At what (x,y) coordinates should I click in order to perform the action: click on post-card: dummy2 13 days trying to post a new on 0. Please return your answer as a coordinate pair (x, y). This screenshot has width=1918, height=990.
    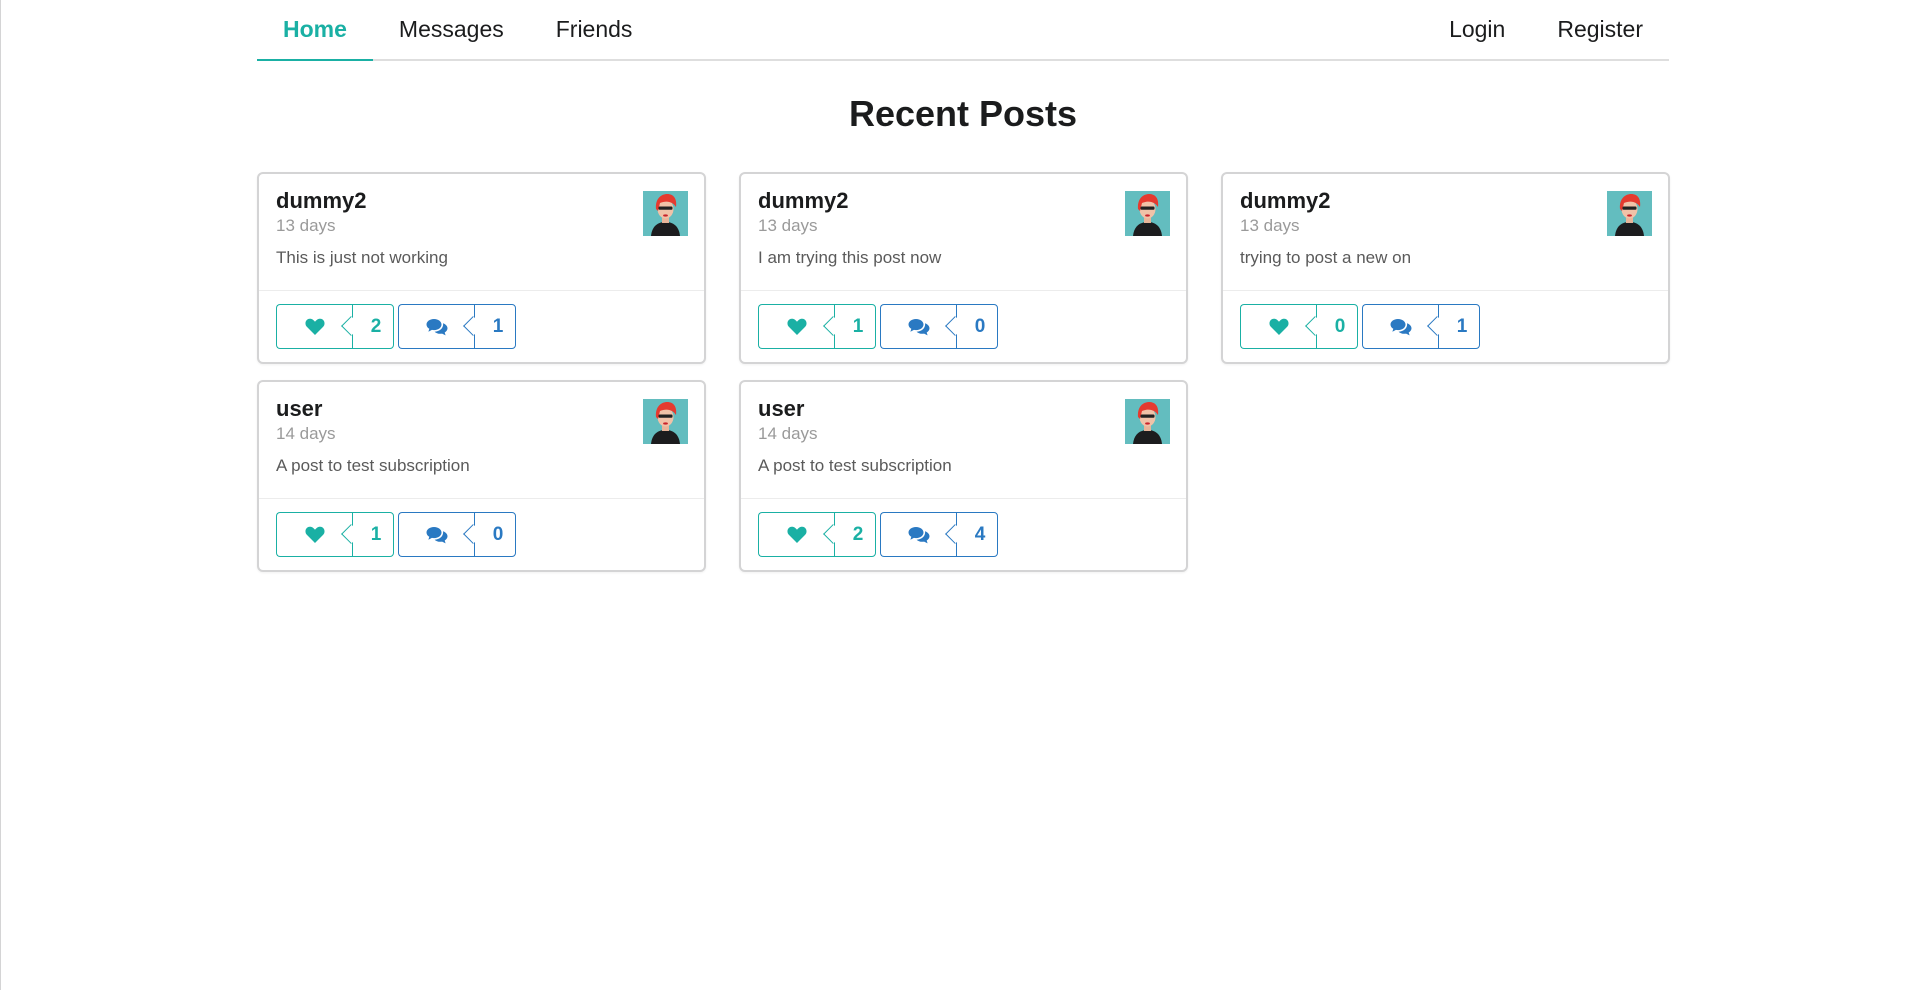
    Looking at the image, I should click on (1445, 268).